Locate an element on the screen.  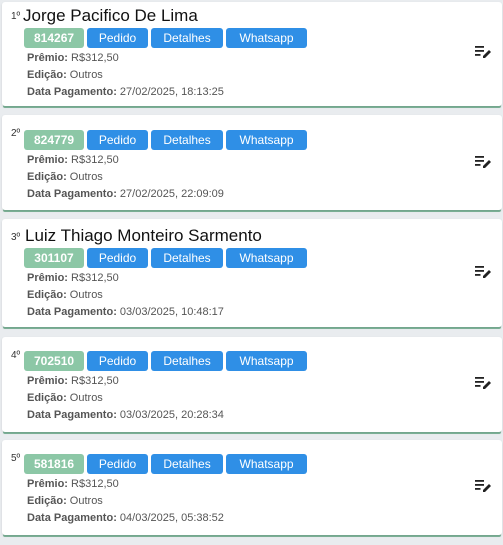
action-buttons: 581816 Pedido Detalhes Whatsapp is located at coordinates (166, 464).